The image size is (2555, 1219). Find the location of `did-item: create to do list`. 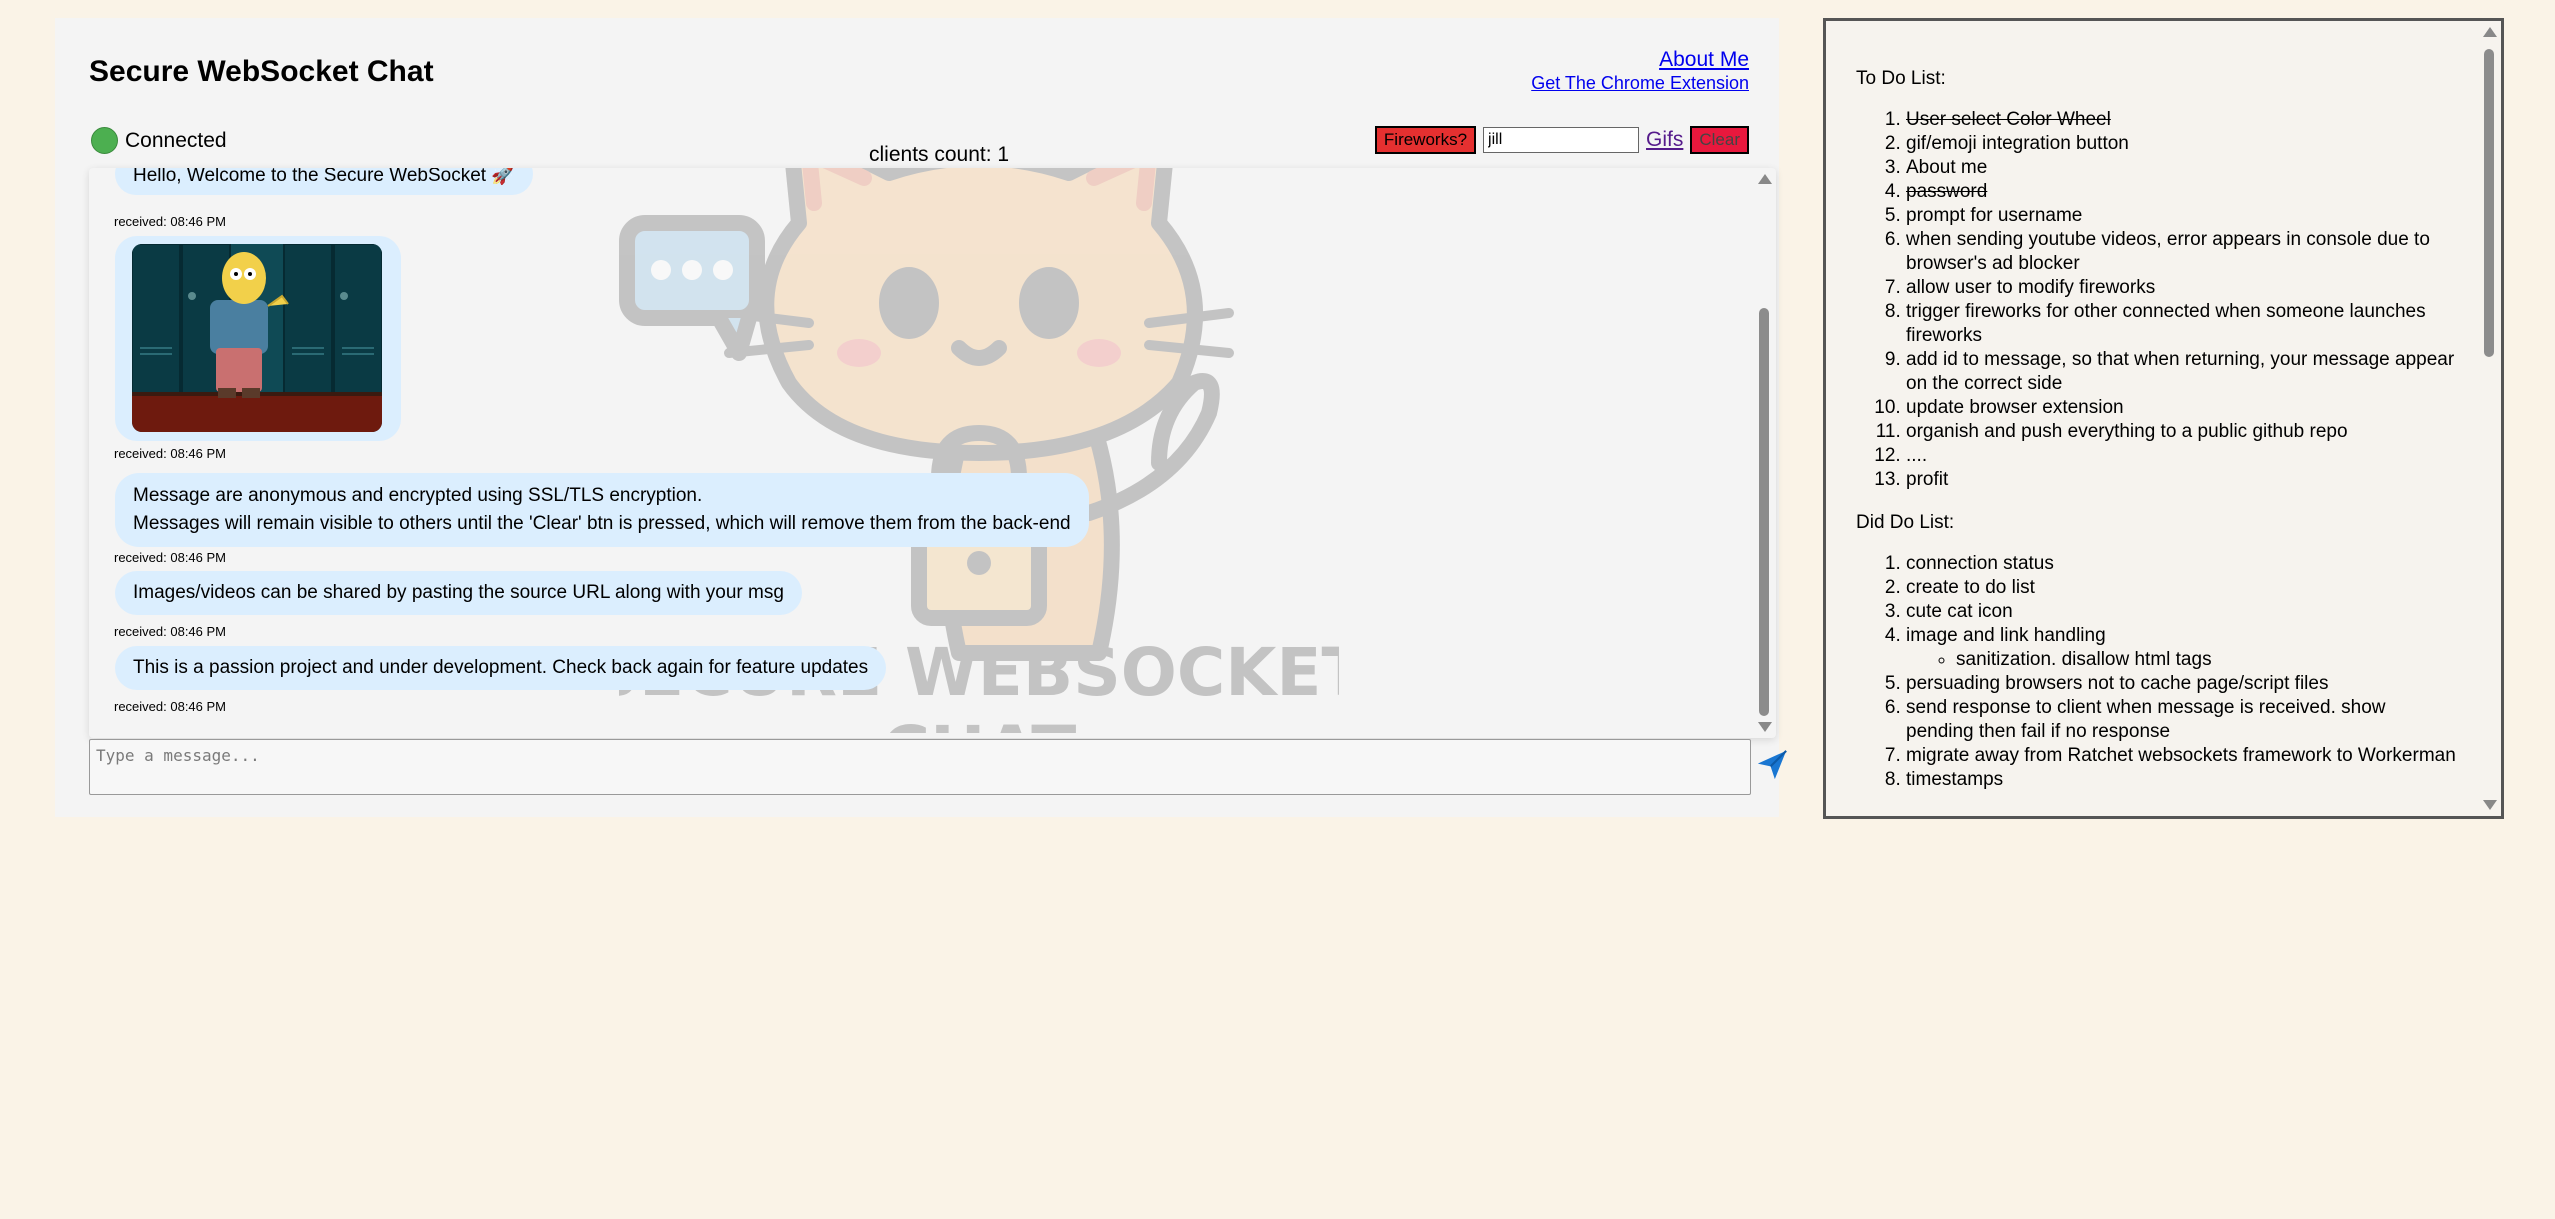

did-item: create to do list is located at coordinates (2181, 588).